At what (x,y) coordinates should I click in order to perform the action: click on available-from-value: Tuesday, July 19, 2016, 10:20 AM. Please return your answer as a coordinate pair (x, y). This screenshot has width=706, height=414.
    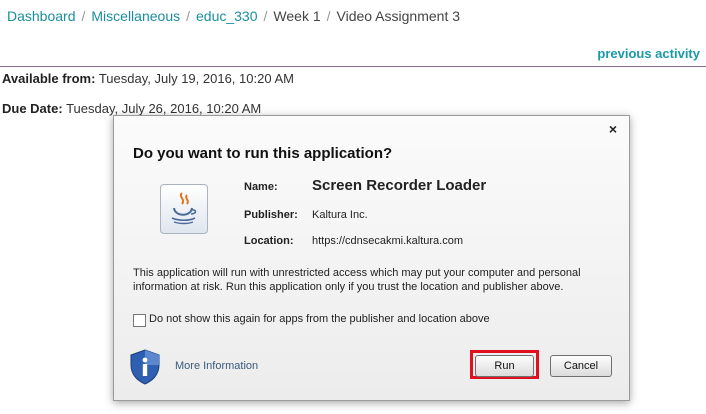
    Looking at the image, I should click on (196, 78).